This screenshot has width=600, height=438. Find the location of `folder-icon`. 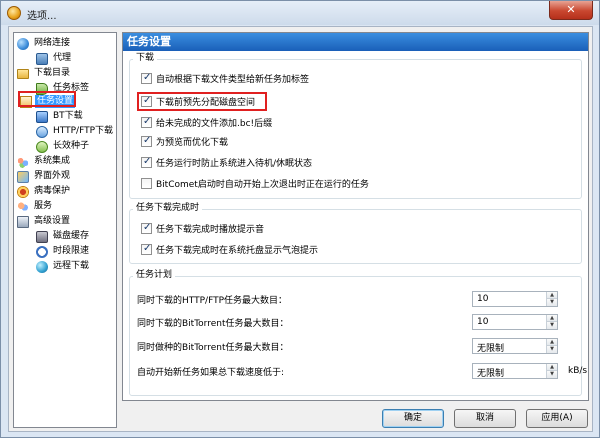

folder-icon is located at coordinates (23, 74).